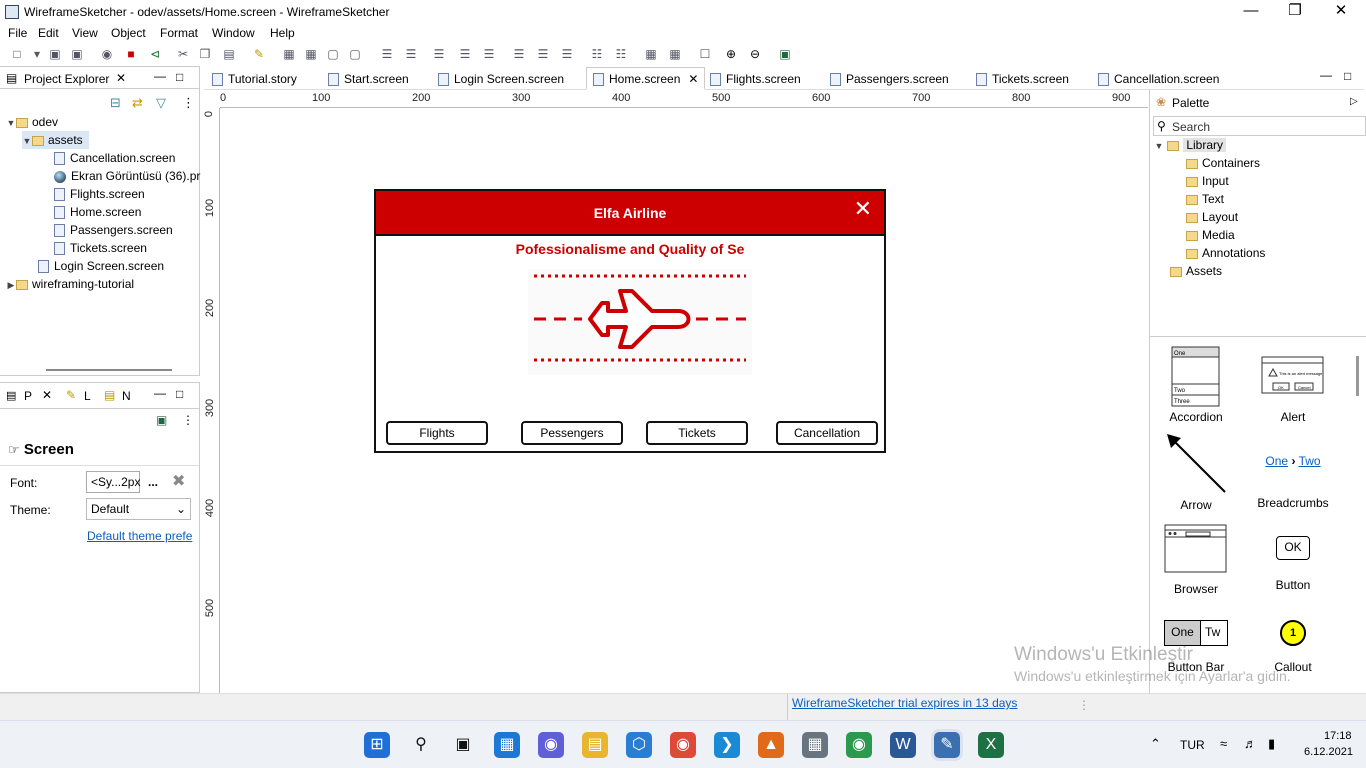  I want to click on zoom-out-icon: ⊖, so click(755, 54).